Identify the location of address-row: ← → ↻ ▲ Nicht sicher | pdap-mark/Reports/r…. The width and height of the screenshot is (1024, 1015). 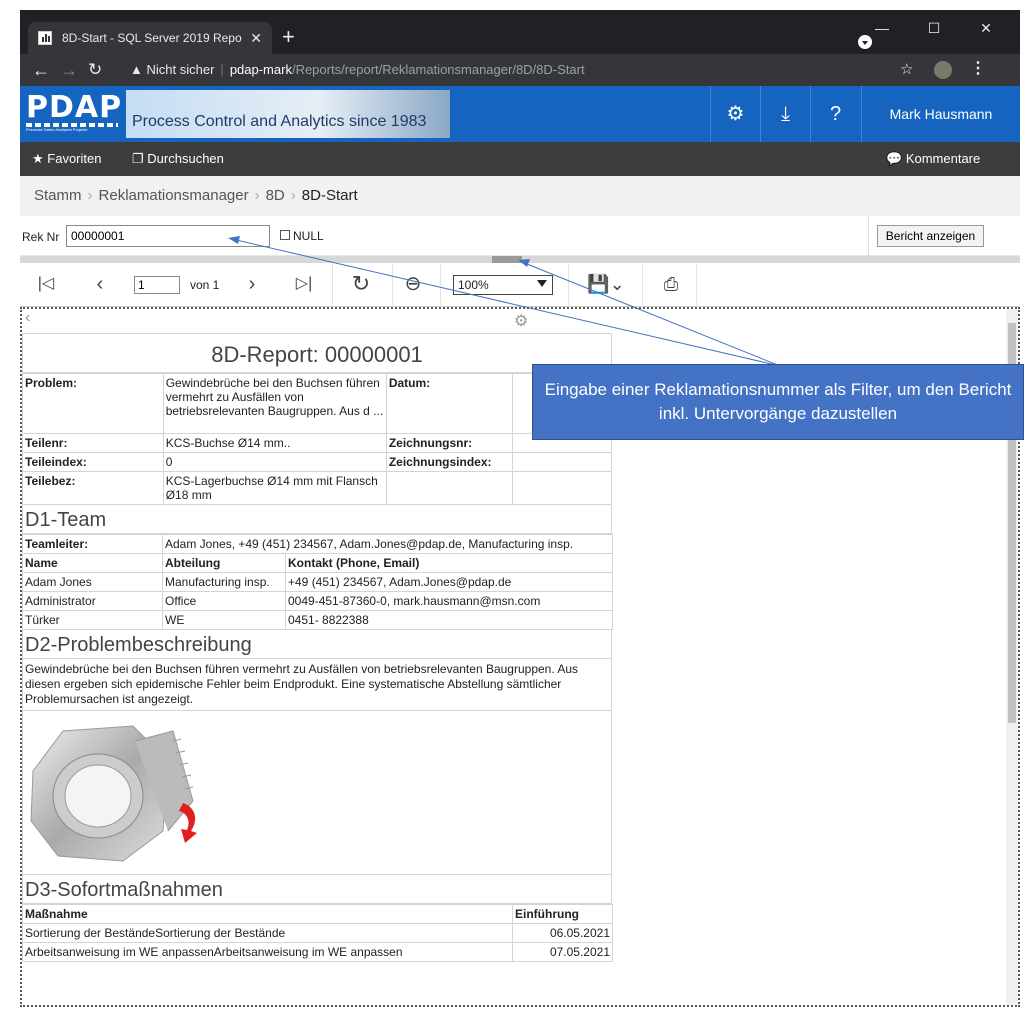
(520, 70).